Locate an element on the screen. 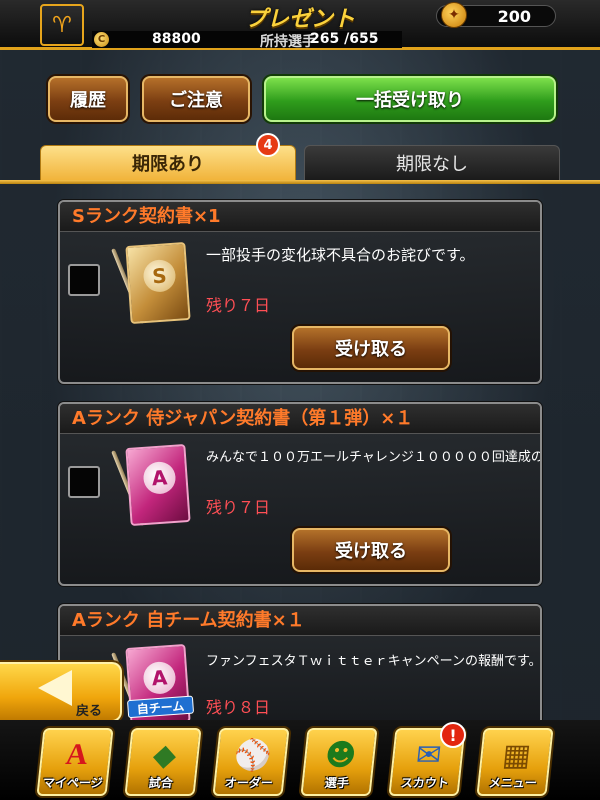  back-button: 戻る is located at coordinates (61, 692).